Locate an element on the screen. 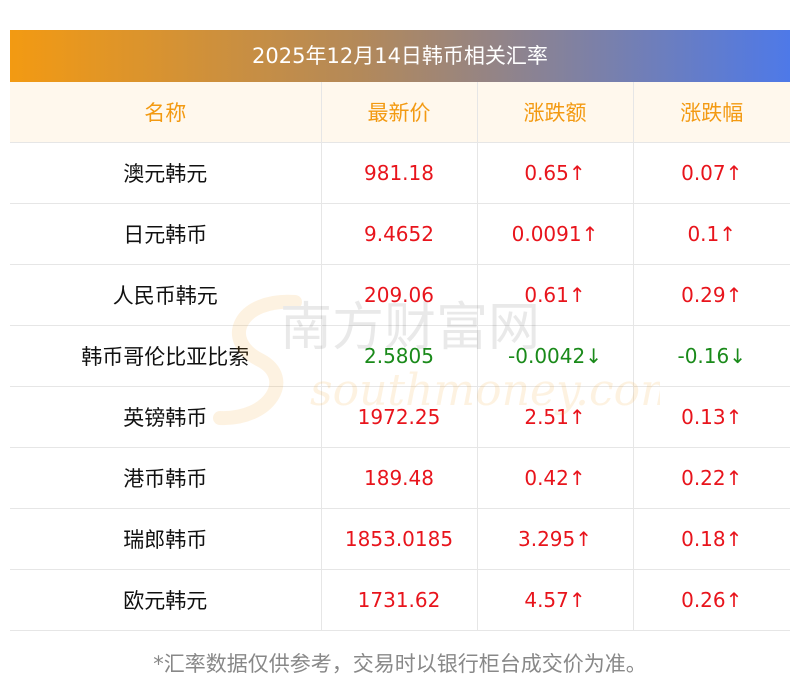 The image size is (800, 697). table-row: 瑞郎韩币 1853.0185 3.295↑ 0.18↑ is located at coordinates (400, 539).